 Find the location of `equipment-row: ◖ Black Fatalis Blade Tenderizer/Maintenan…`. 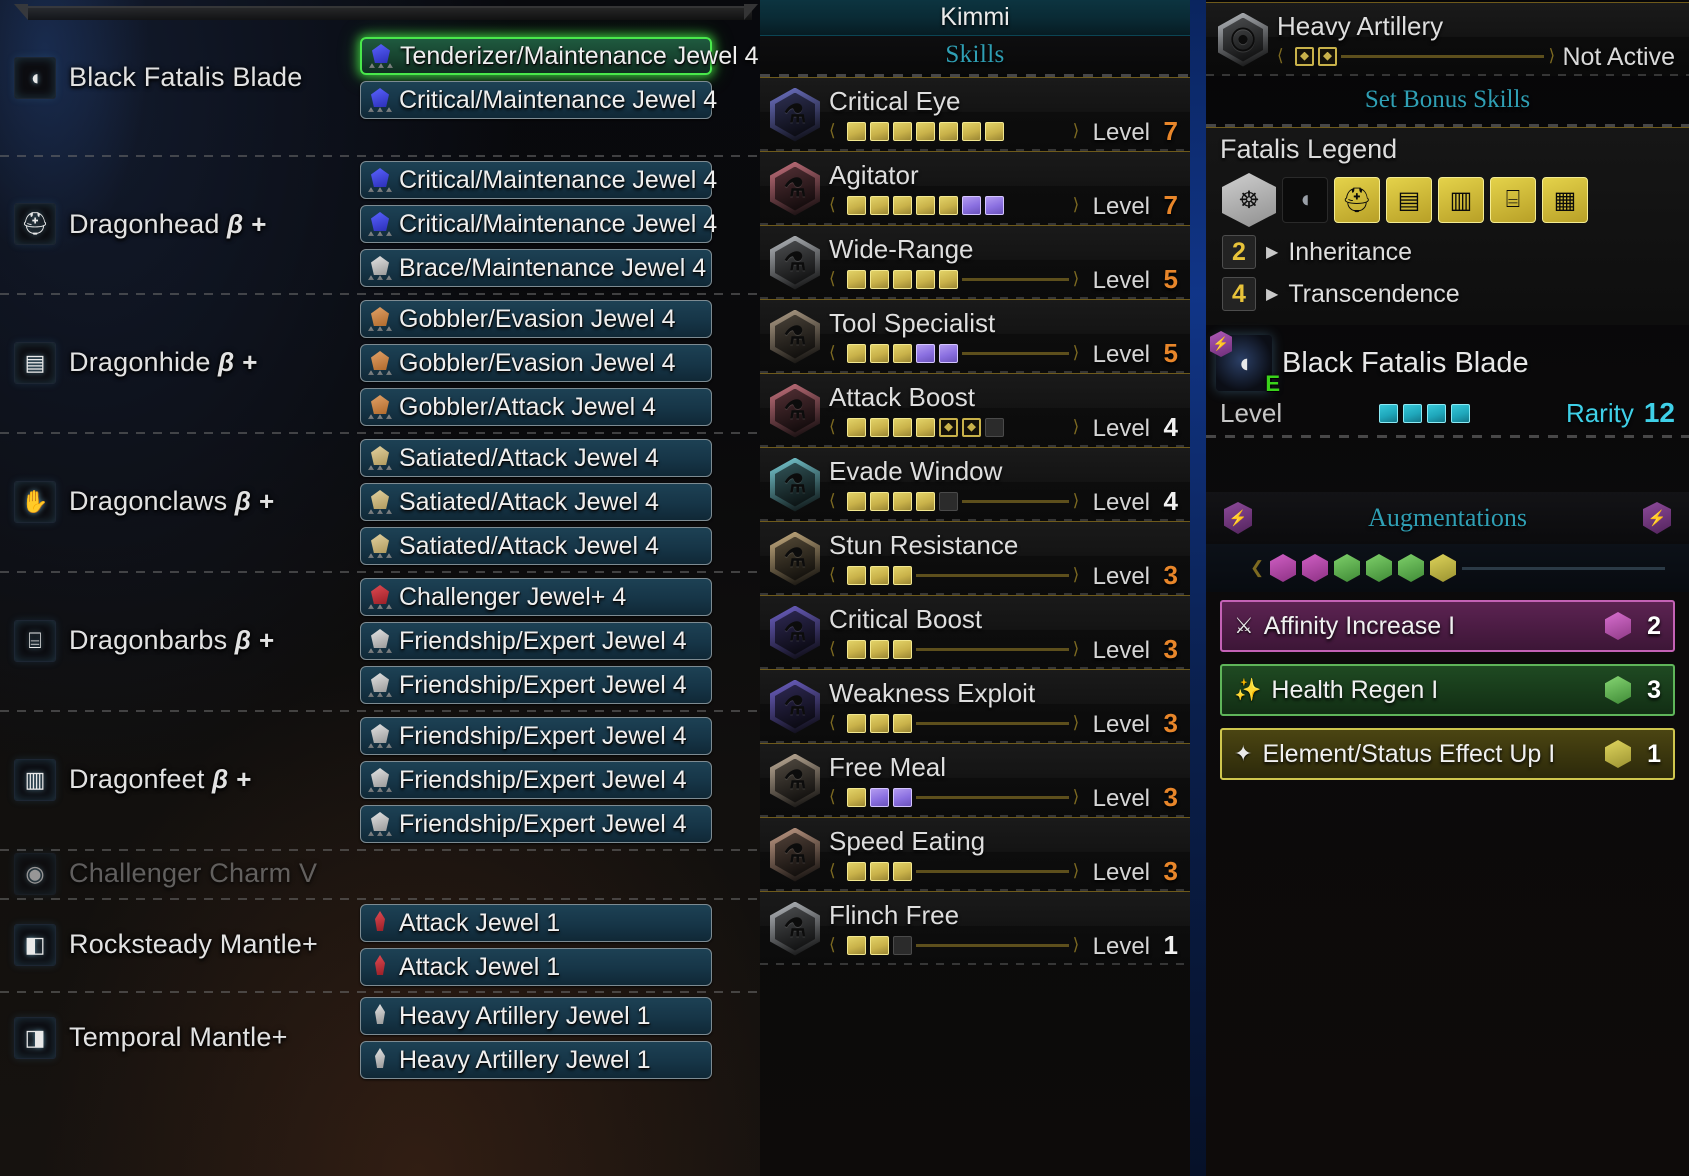

equipment-row: ◖ Black Fatalis Blade Tenderizer/Maintenan… is located at coordinates (380, 77).